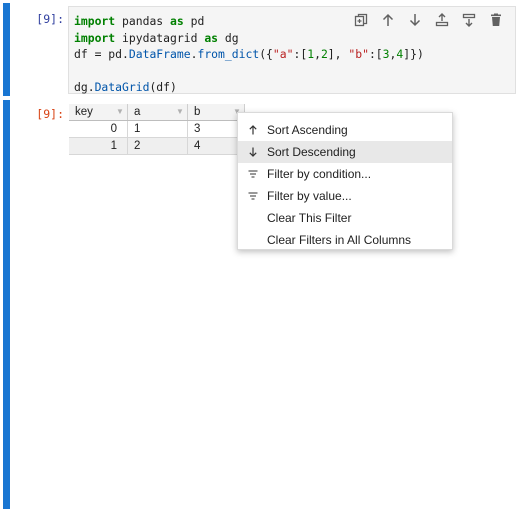  What do you see at coordinates (307, 130) in the screenshot?
I see `menu-item-label: Sort Ascending` at bounding box center [307, 130].